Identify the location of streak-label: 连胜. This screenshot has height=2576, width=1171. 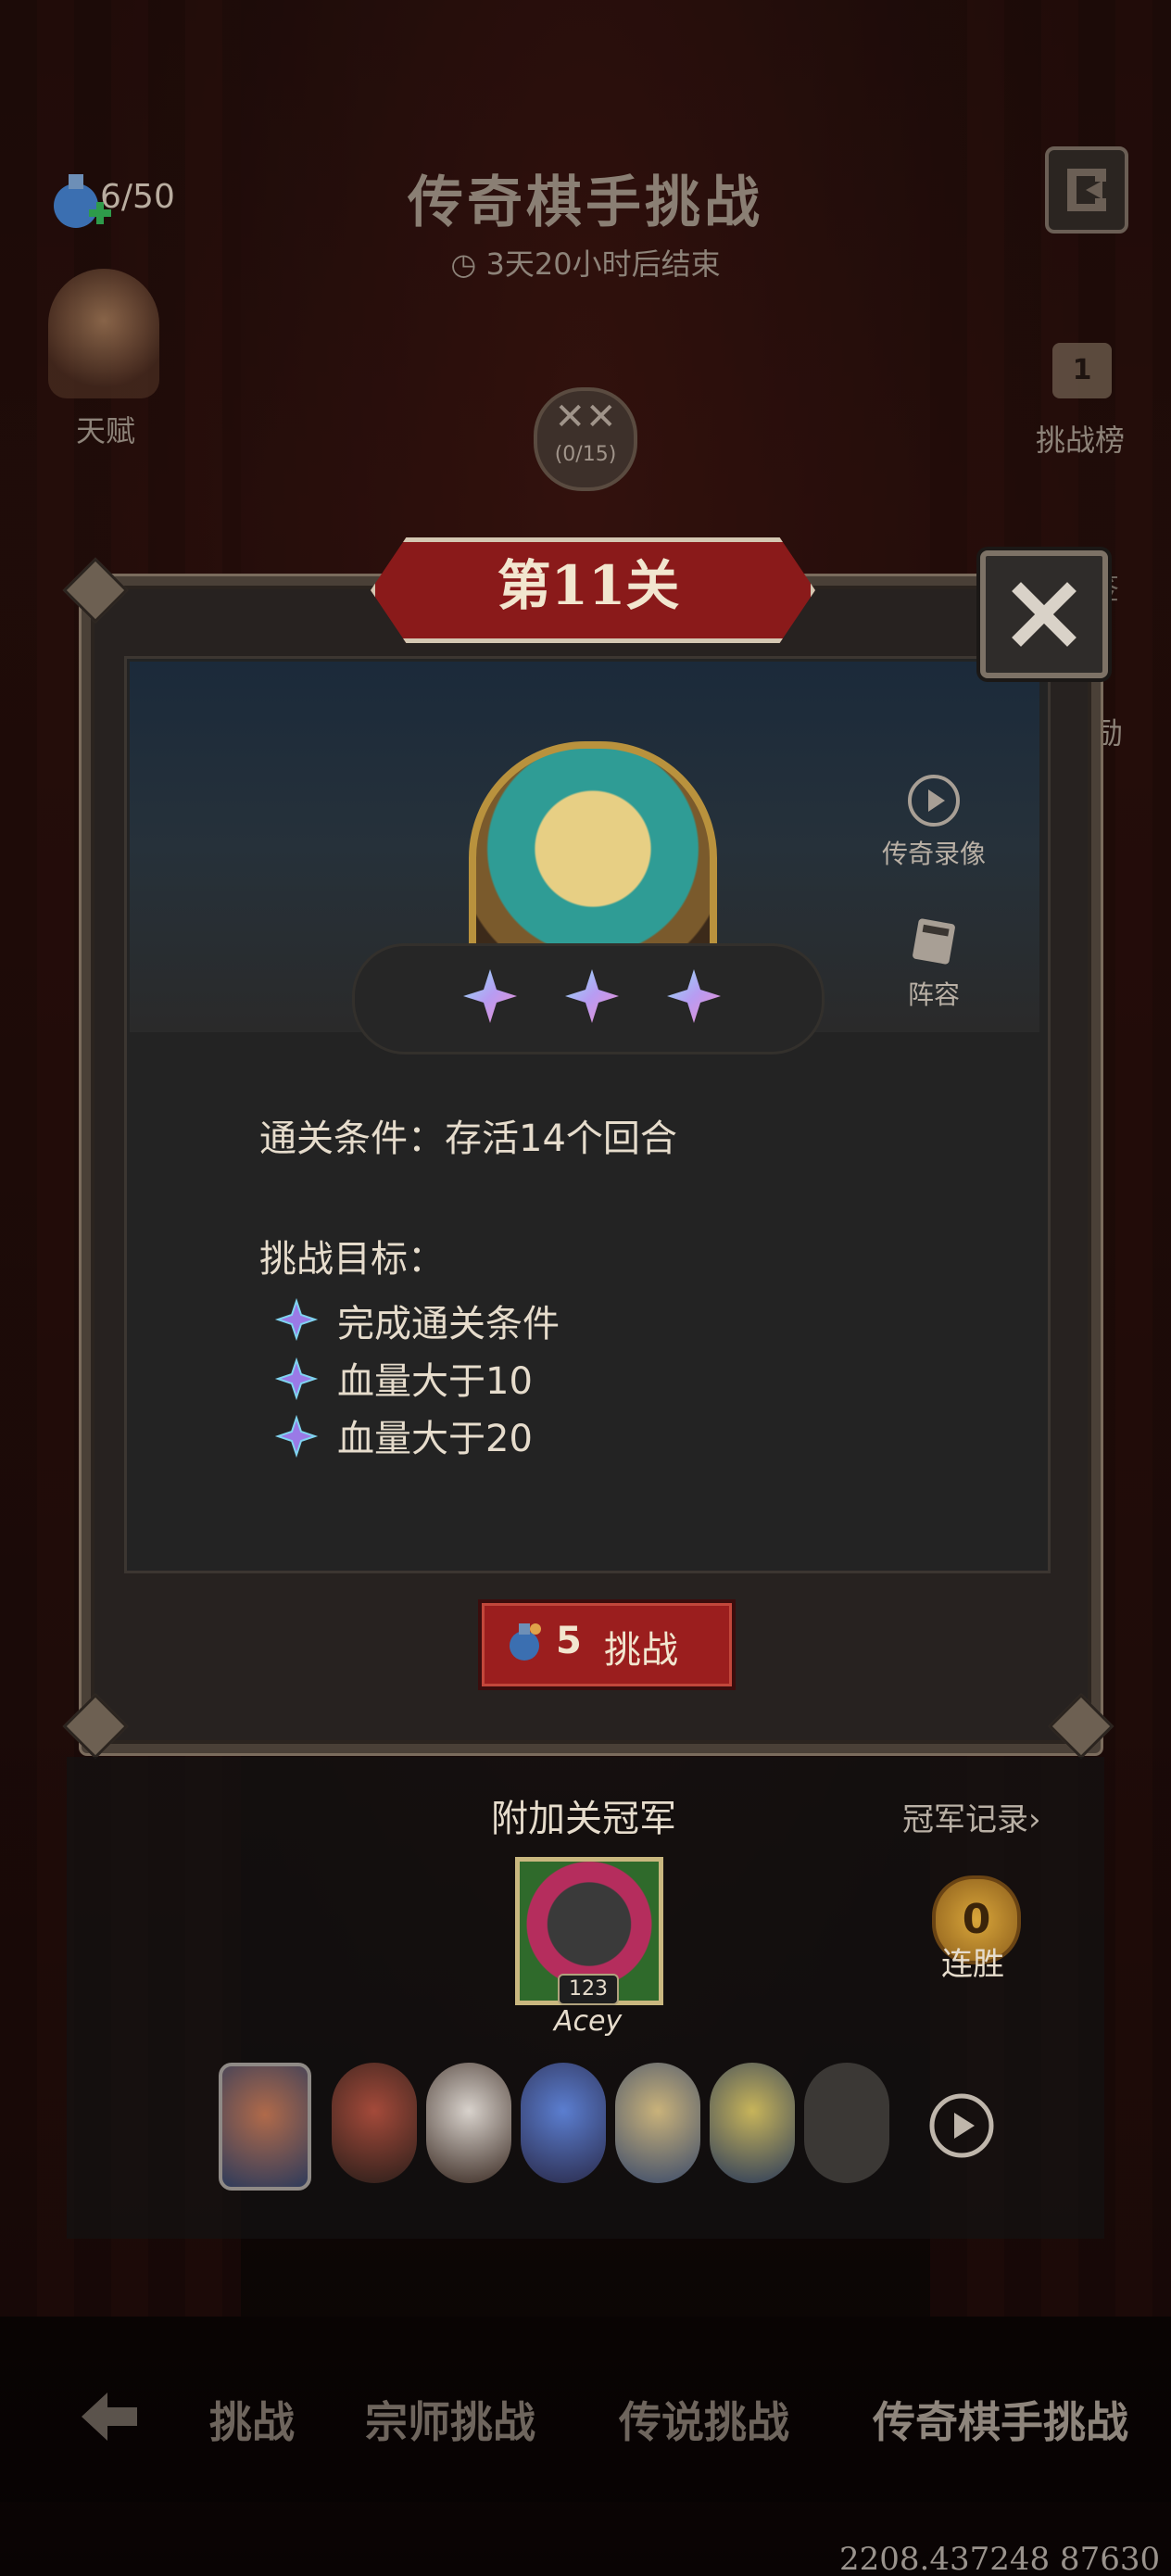
(973, 1964).